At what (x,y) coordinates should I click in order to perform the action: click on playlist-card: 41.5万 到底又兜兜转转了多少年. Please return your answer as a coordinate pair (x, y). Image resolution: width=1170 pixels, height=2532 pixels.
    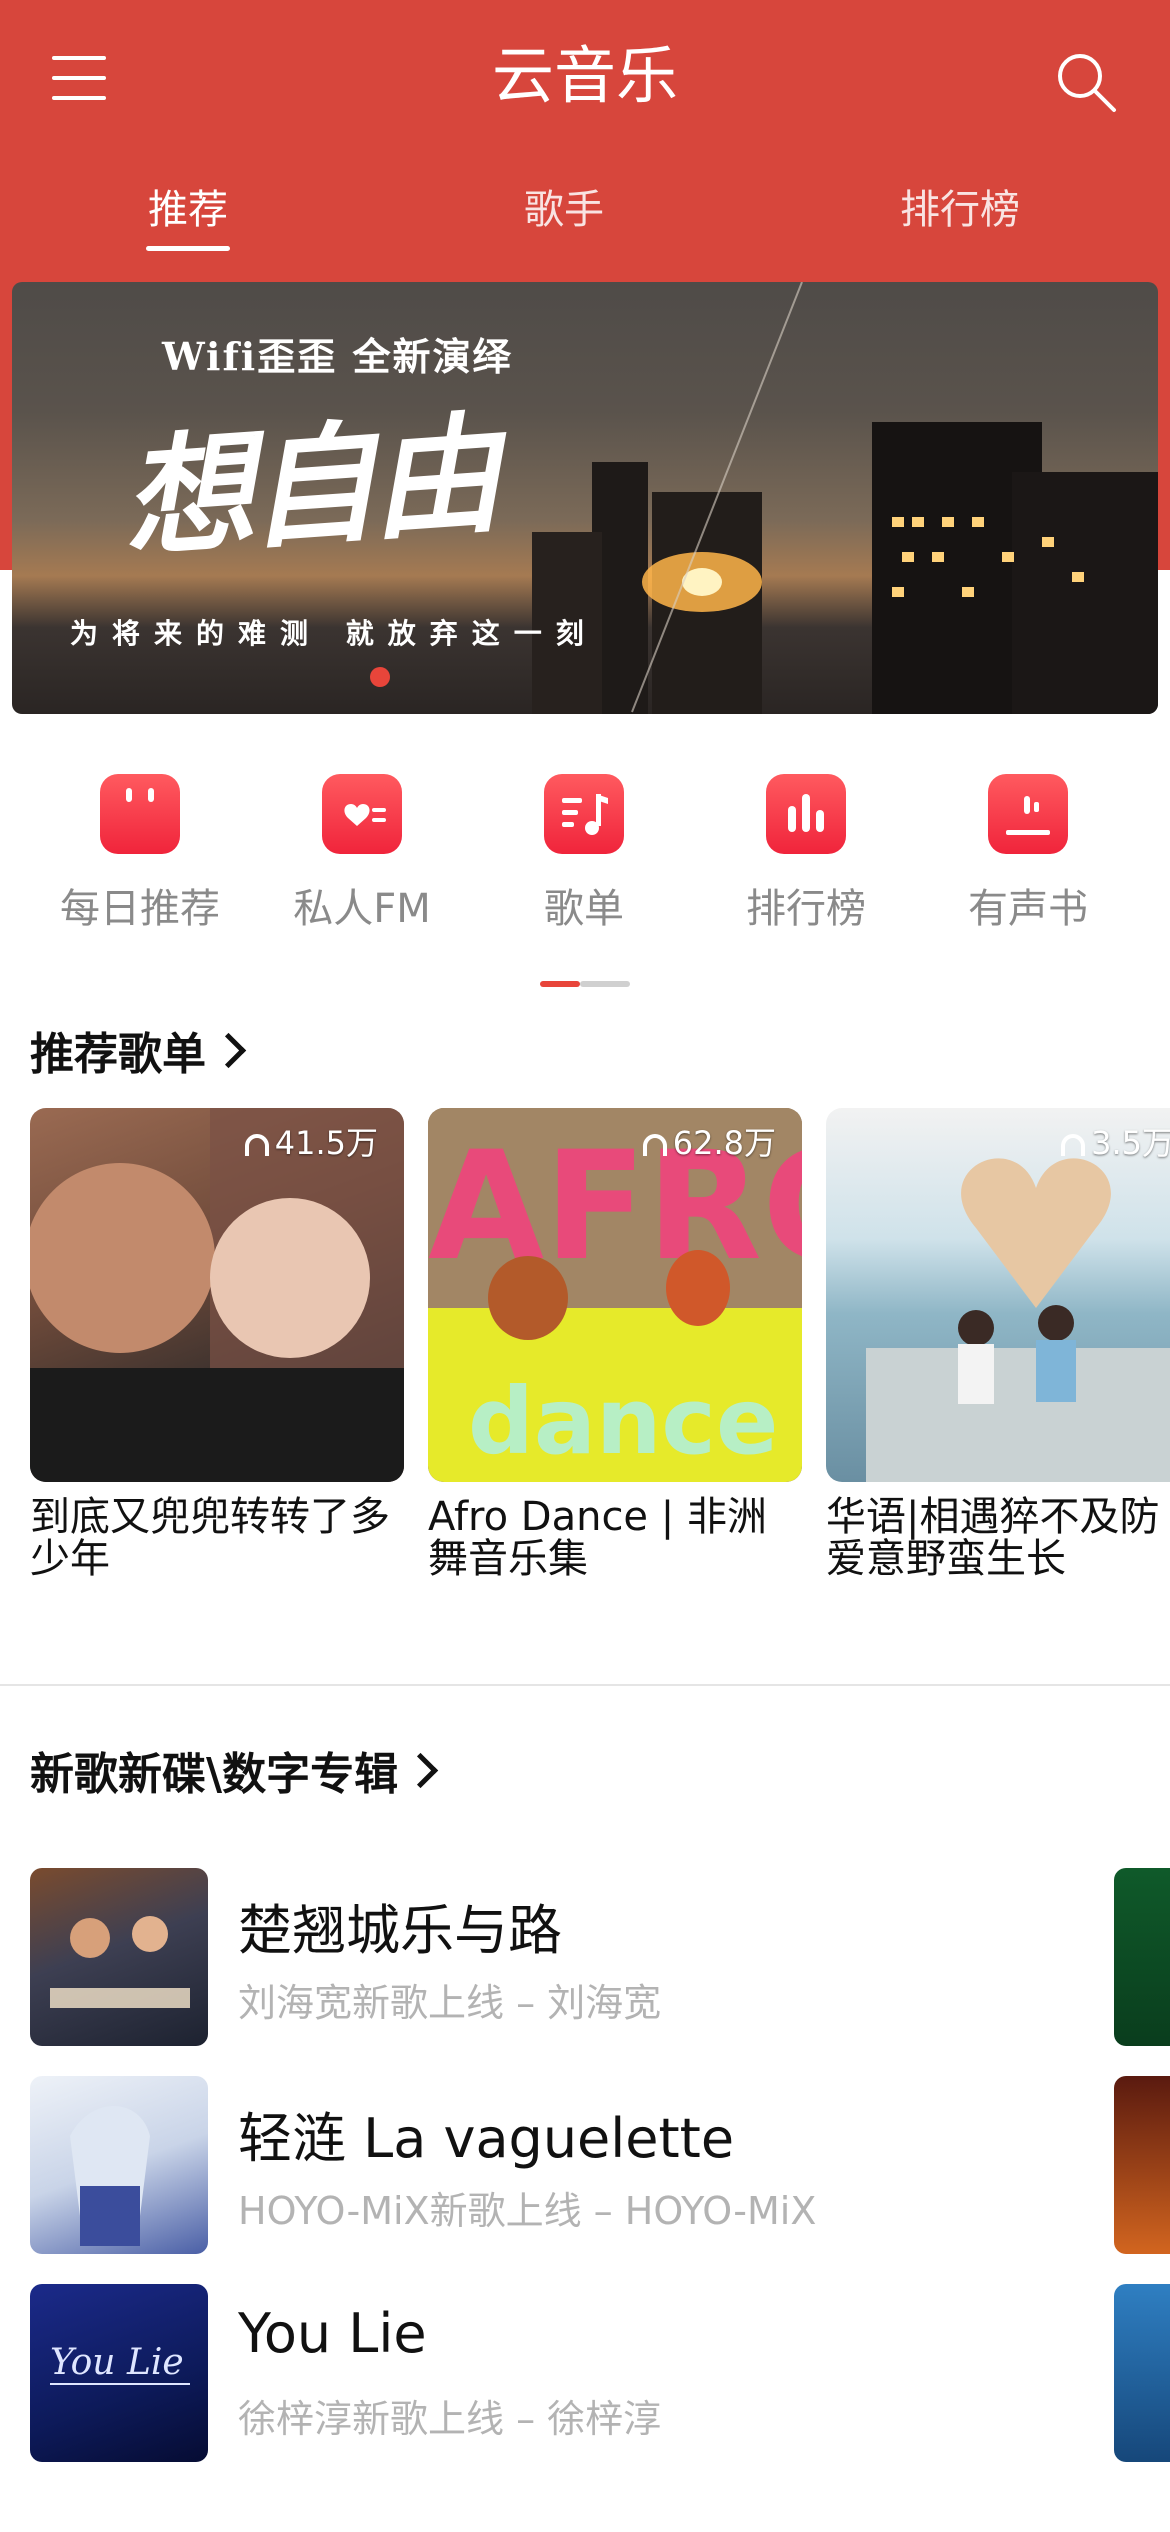
    Looking at the image, I should click on (217, 1348).